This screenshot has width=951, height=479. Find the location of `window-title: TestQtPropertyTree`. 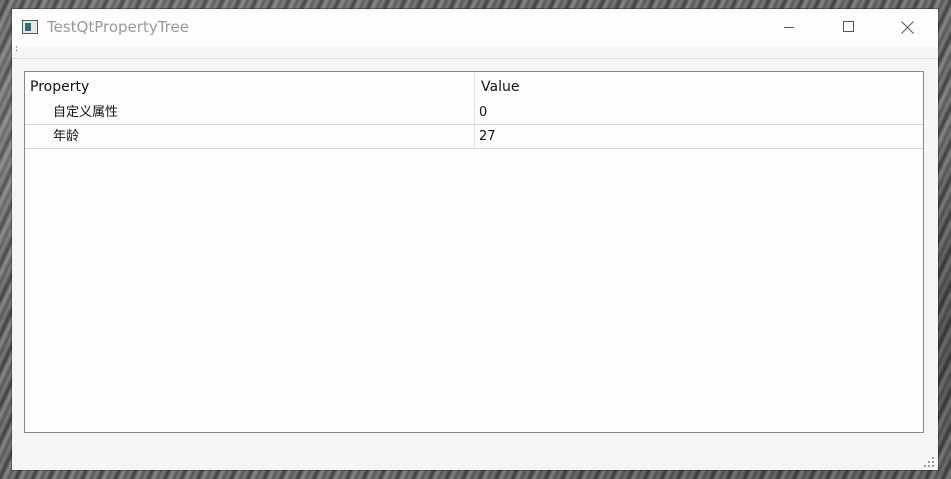

window-title: TestQtPropertyTree is located at coordinates (118, 27).